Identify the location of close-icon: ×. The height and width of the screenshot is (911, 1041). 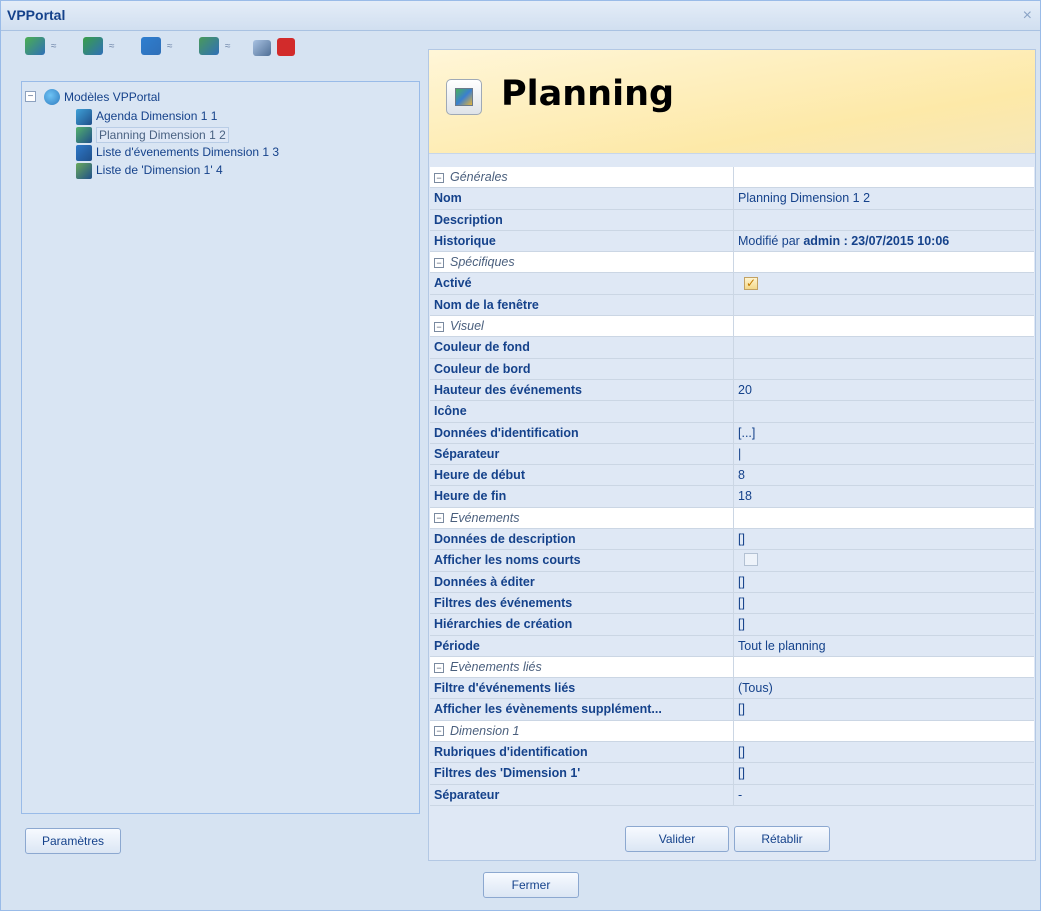
(1027, 16).